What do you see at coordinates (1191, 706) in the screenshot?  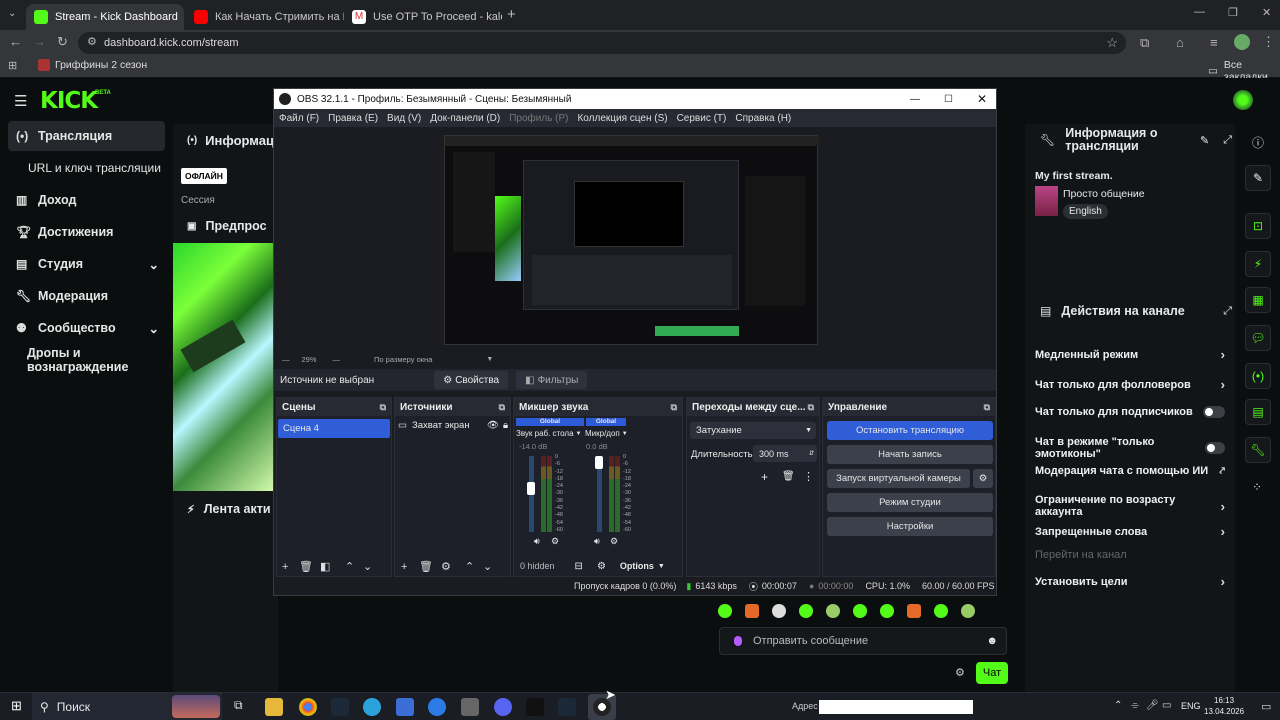 I see `language-indicator: ENG` at bounding box center [1191, 706].